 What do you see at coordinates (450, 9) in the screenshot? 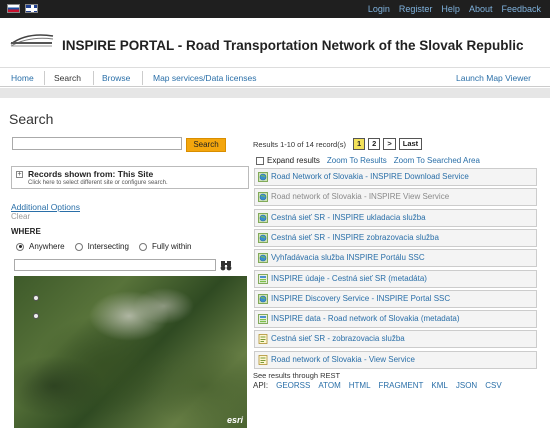
I see `help-link: Help` at bounding box center [450, 9].